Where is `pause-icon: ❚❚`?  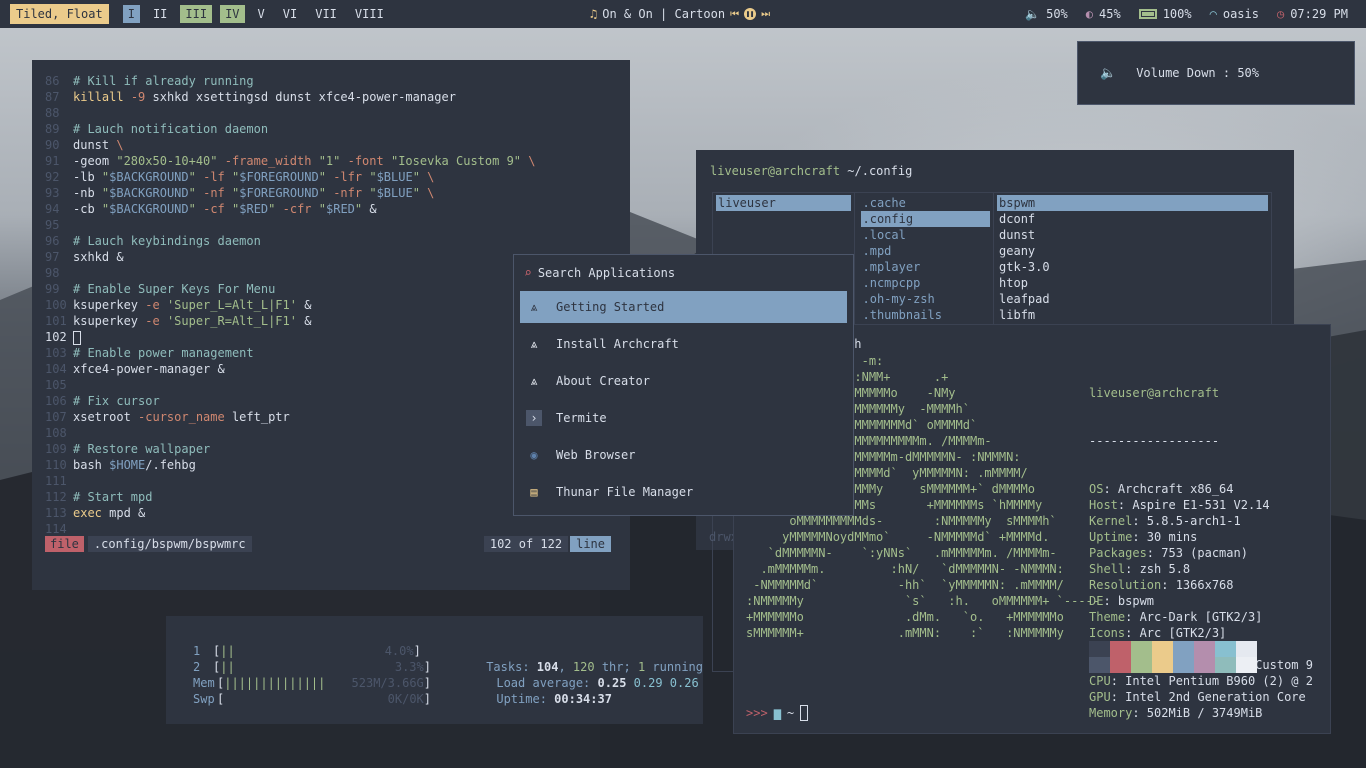 pause-icon: ❚❚ is located at coordinates (750, 14).